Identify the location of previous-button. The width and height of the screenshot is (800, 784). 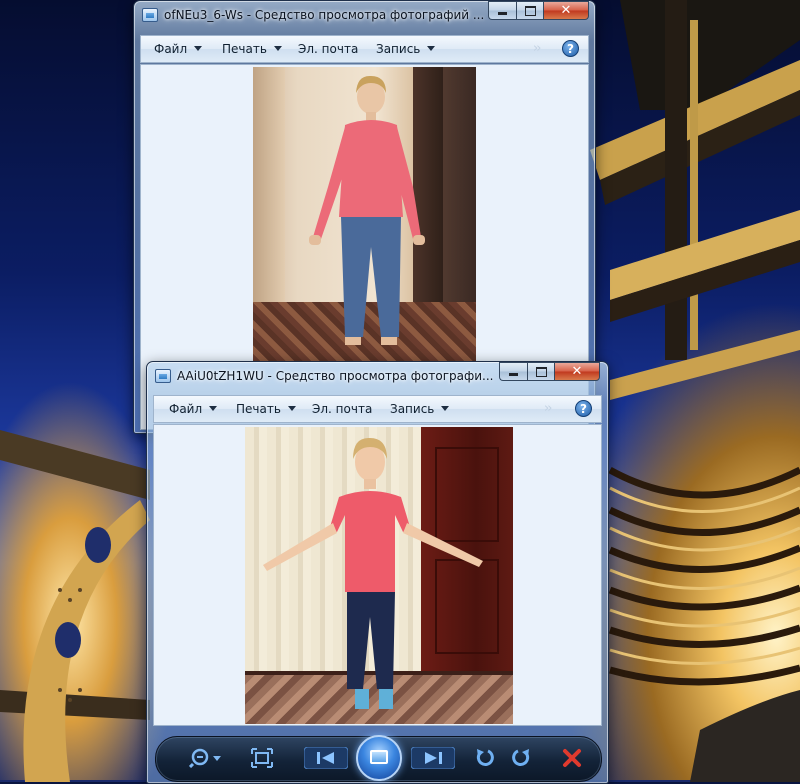
(326, 758).